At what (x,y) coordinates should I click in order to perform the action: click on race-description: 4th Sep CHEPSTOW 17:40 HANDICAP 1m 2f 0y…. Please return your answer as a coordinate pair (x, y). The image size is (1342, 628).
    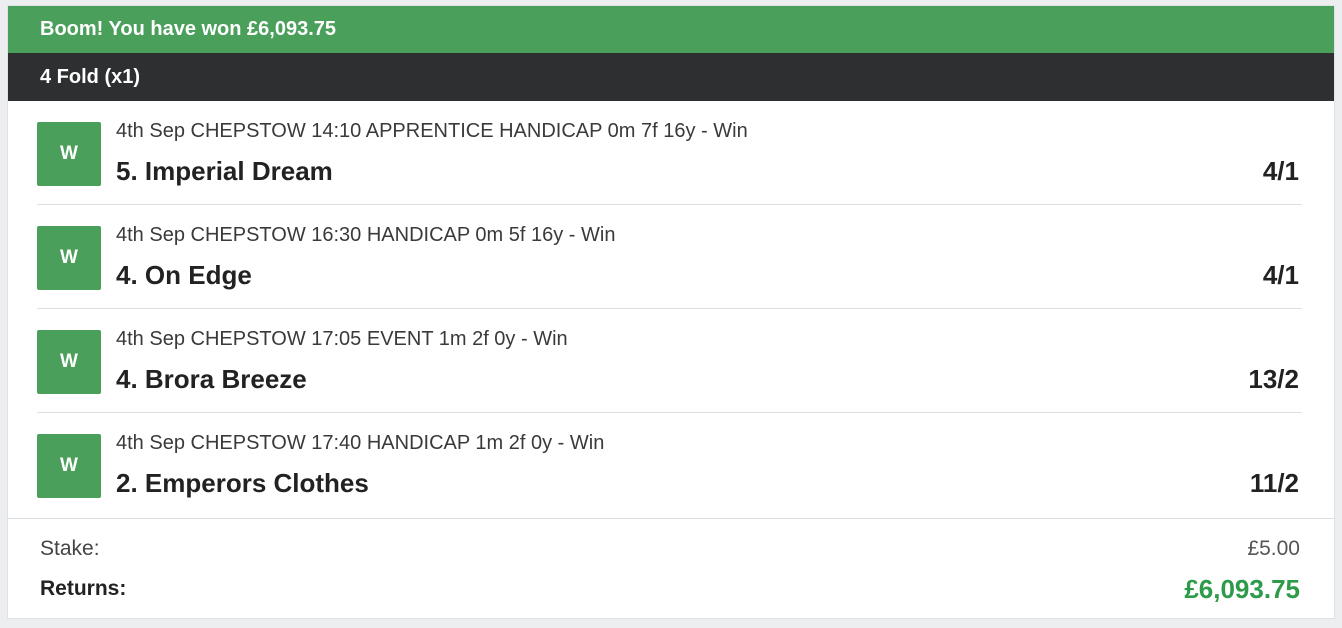
    Looking at the image, I should click on (360, 443).